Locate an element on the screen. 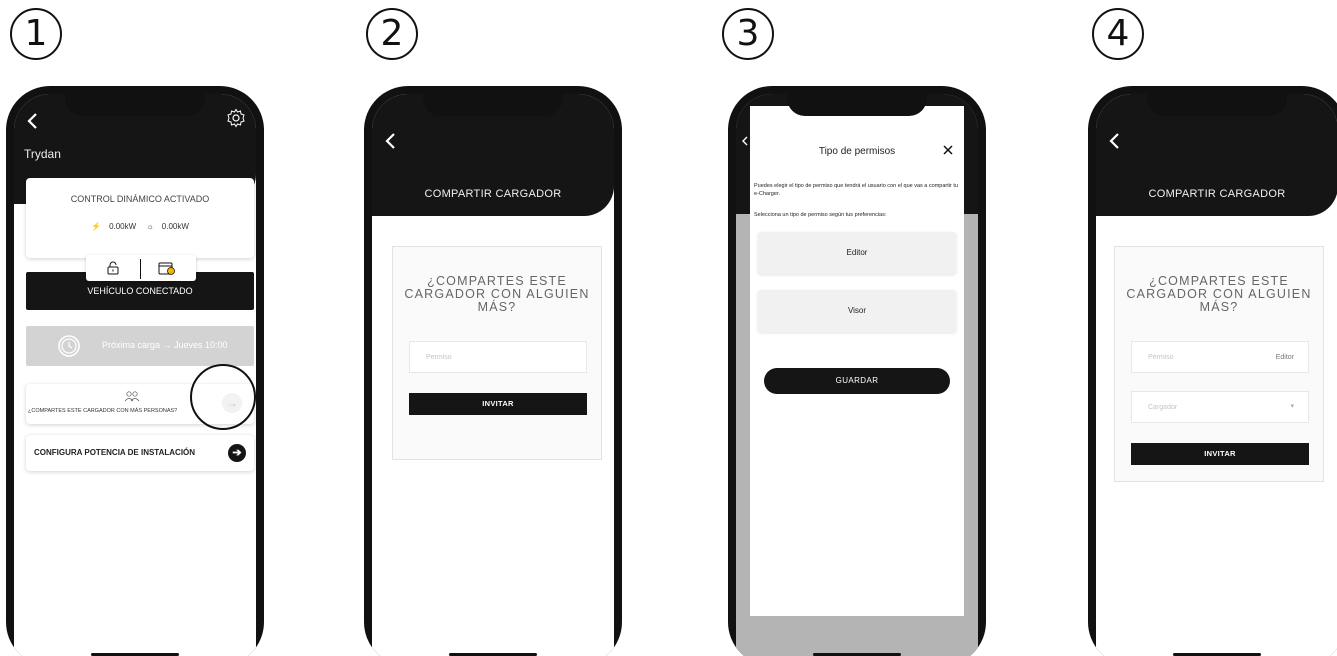 Image resolution: width=1337 pixels, height=656 pixels. option-editor: Editor is located at coordinates (857, 253).